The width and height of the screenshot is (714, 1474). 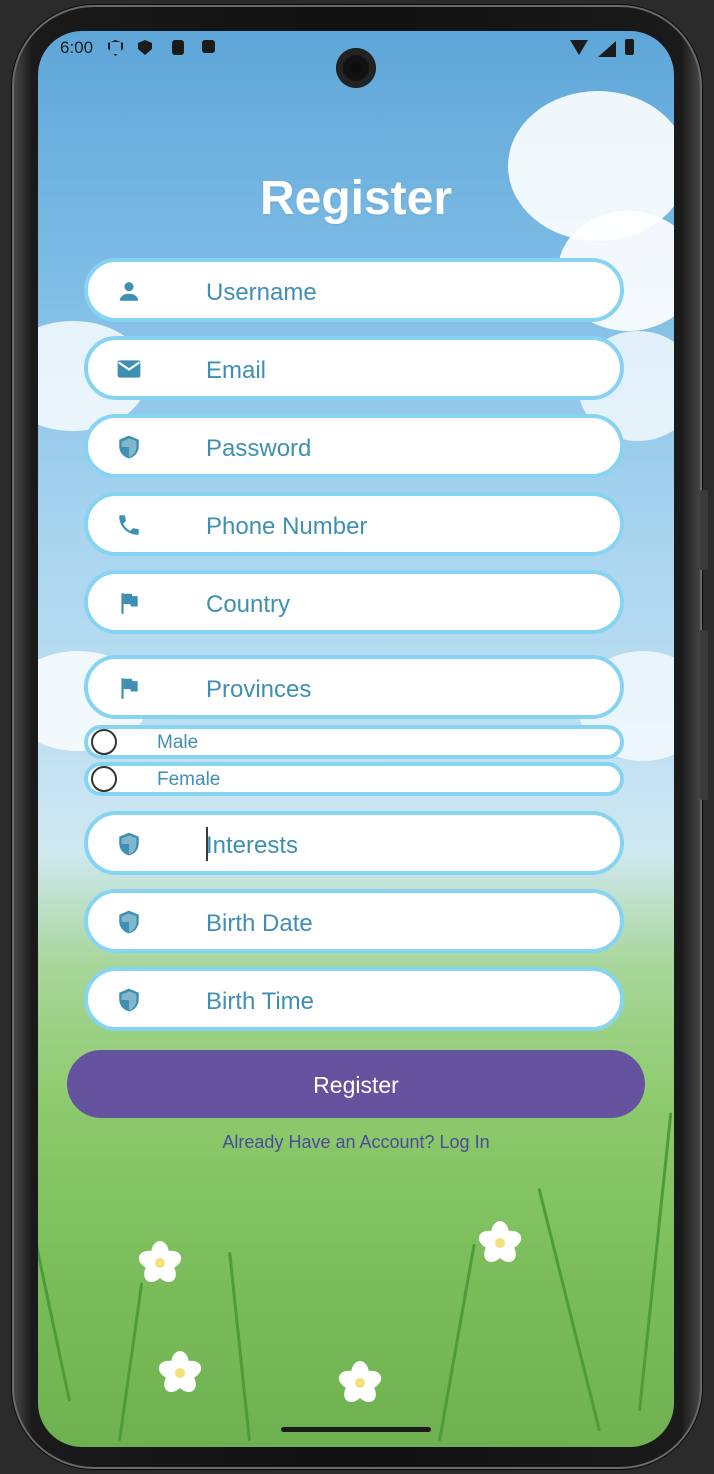 I want to click on phone-number-field: Phone Number, so click(x=354, y=524).